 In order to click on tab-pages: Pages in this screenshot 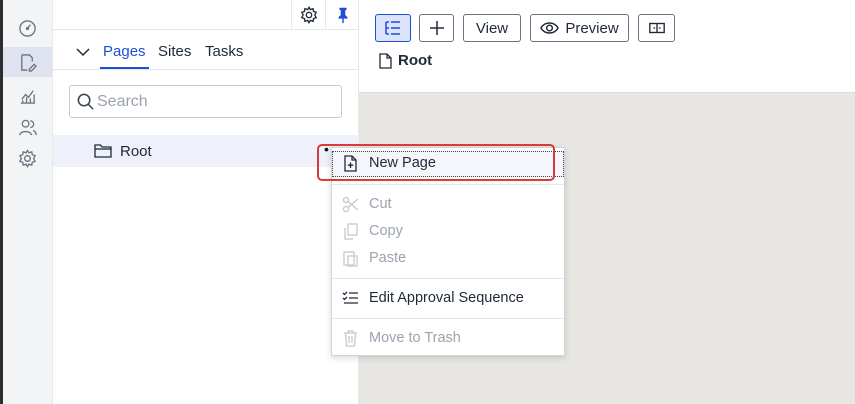, I will do `click(124, 56)`.